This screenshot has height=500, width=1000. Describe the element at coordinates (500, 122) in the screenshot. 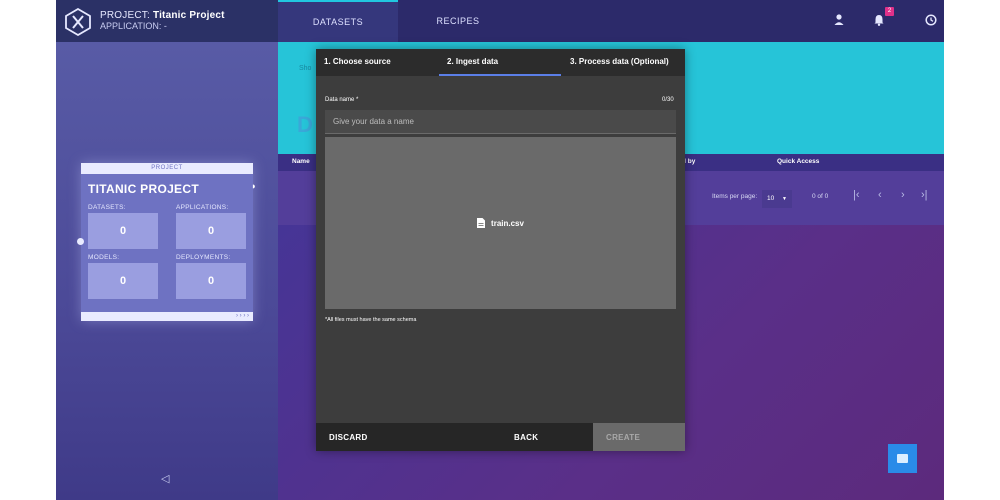

I see `data-name-input` at that location.